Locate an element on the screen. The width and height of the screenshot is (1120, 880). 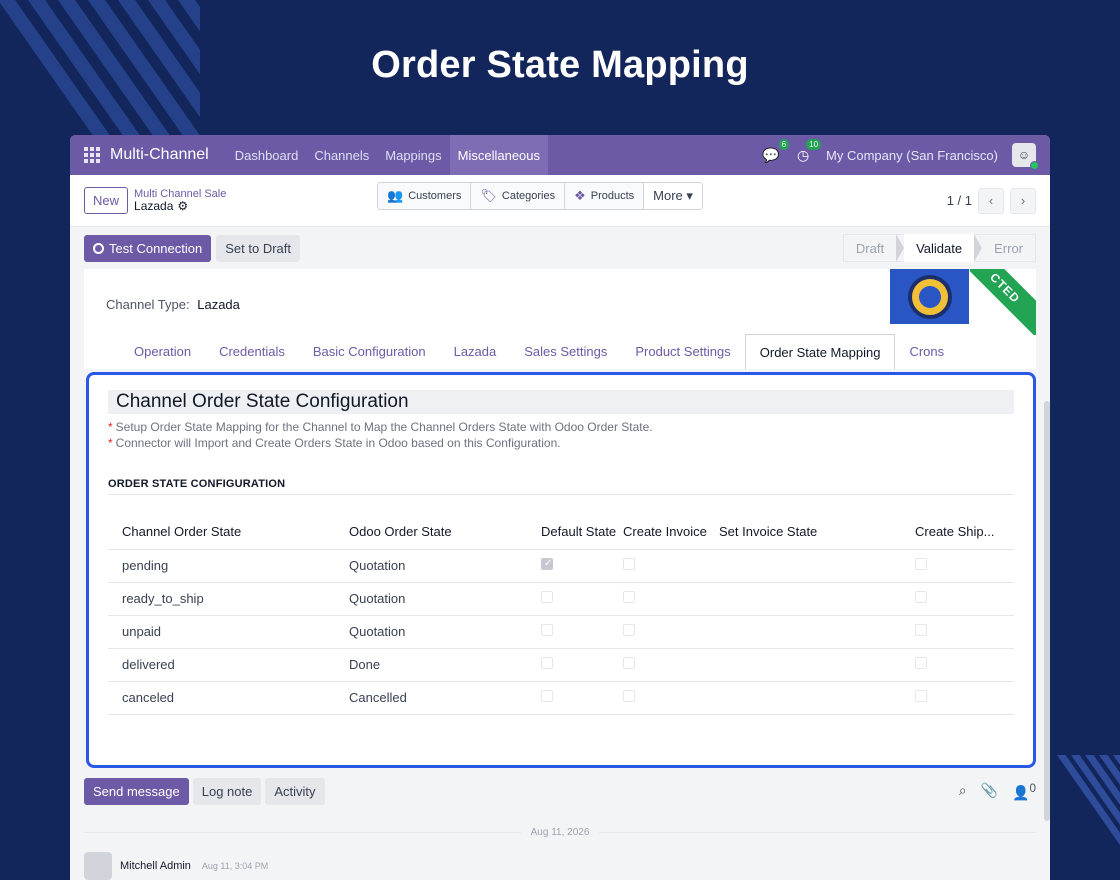
table-row: pending Quotation is located at coordinates (561, 566).